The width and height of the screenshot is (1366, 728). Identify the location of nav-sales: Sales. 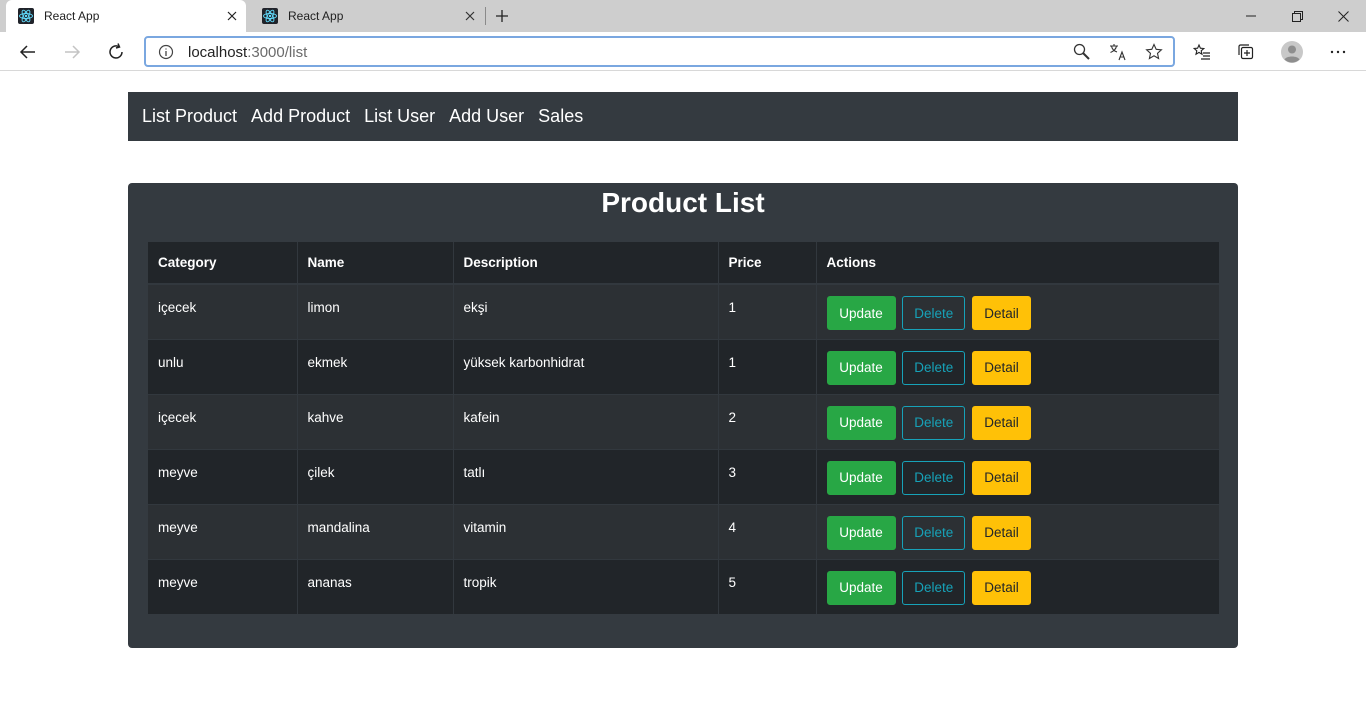
(560, 116).